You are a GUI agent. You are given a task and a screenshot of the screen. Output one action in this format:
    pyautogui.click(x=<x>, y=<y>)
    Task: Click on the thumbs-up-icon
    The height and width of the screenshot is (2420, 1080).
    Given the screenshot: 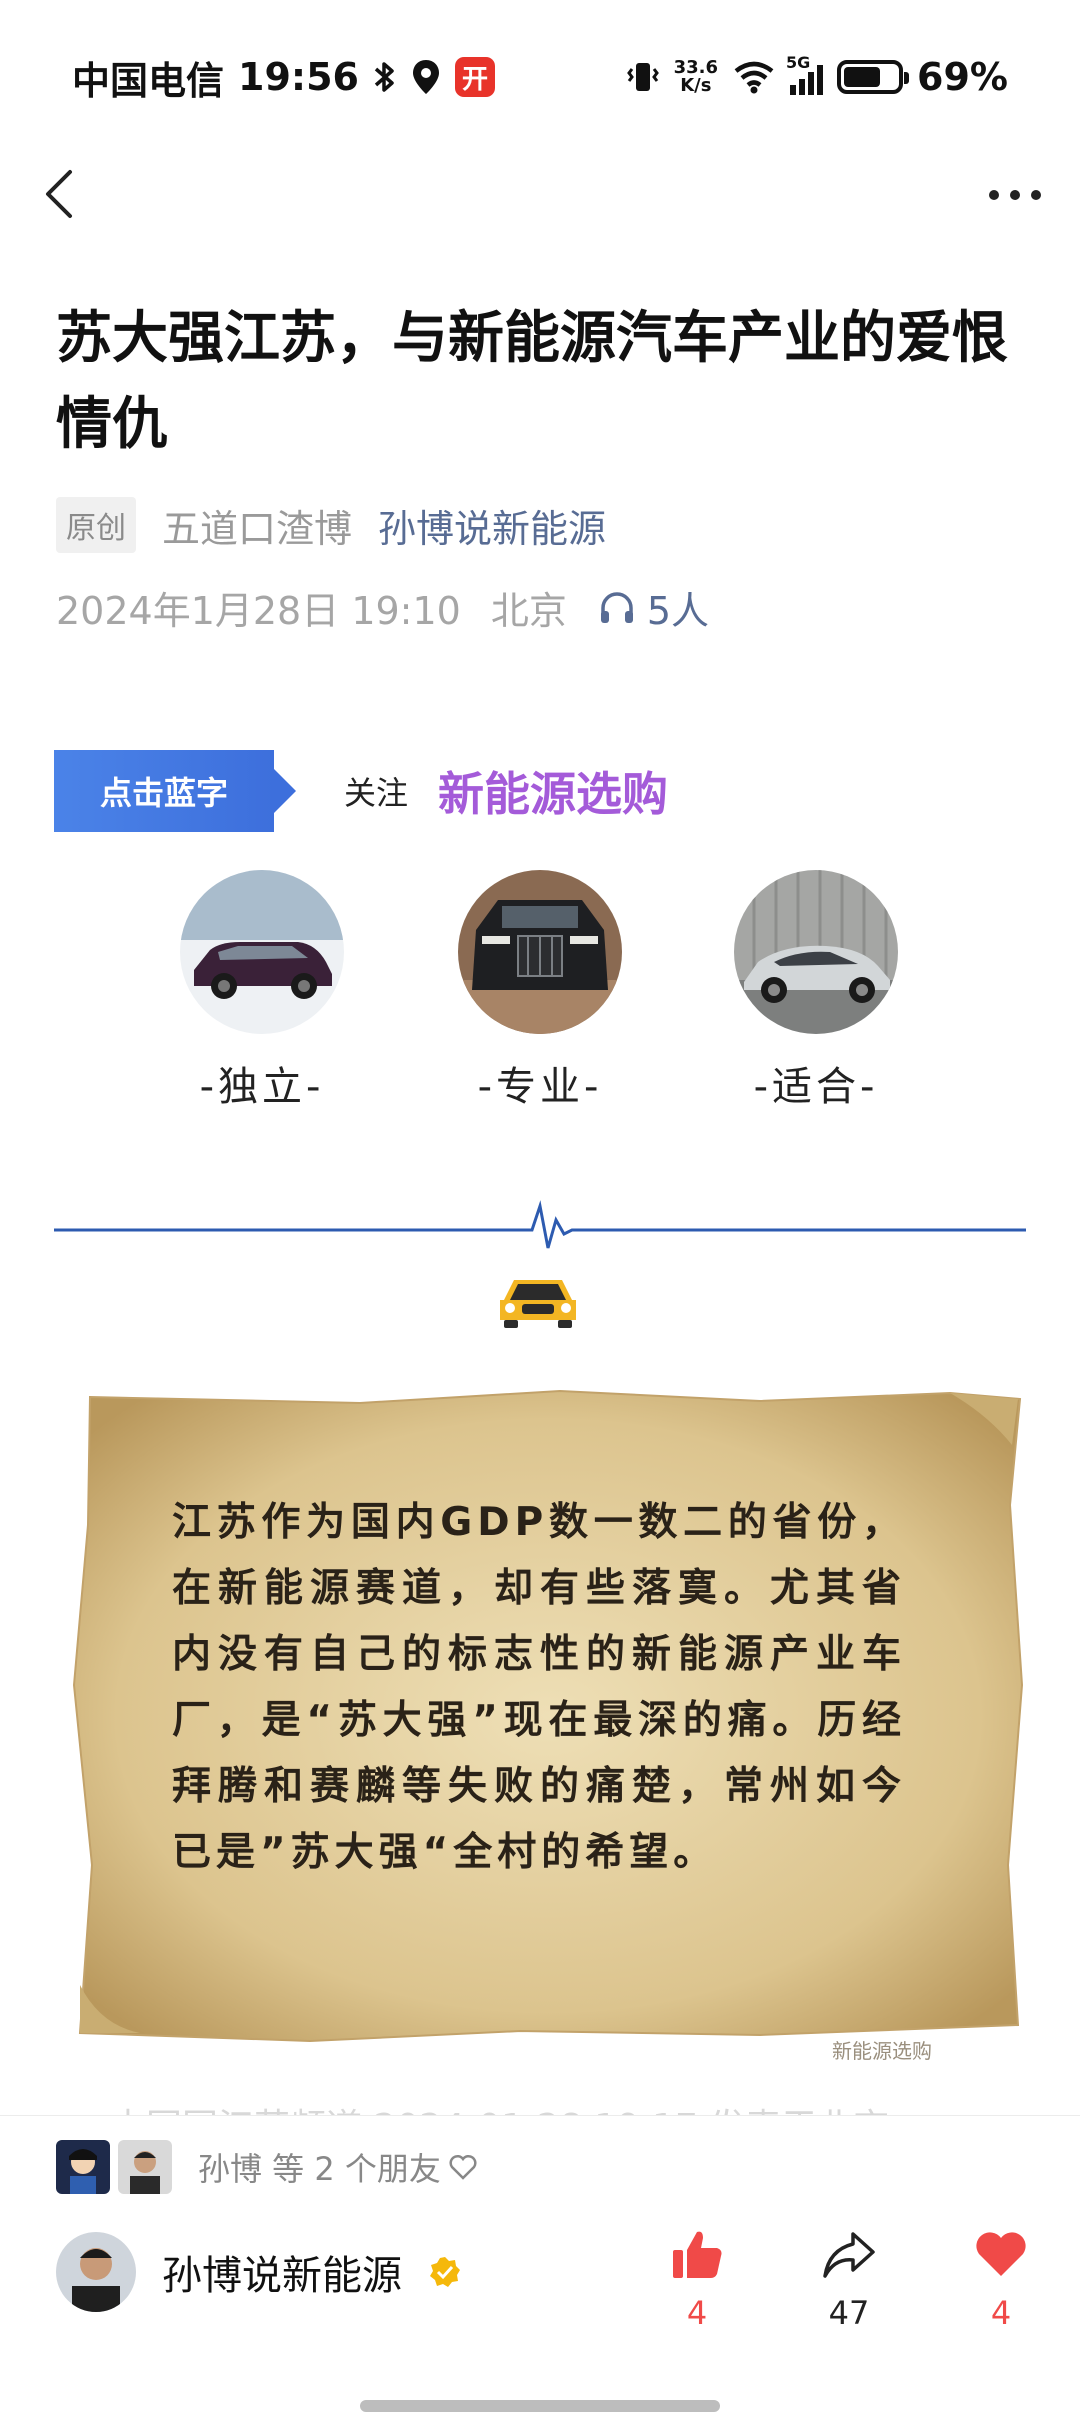 What is the action you would take?
    pyautogui.click(x=697, y=2254)
    